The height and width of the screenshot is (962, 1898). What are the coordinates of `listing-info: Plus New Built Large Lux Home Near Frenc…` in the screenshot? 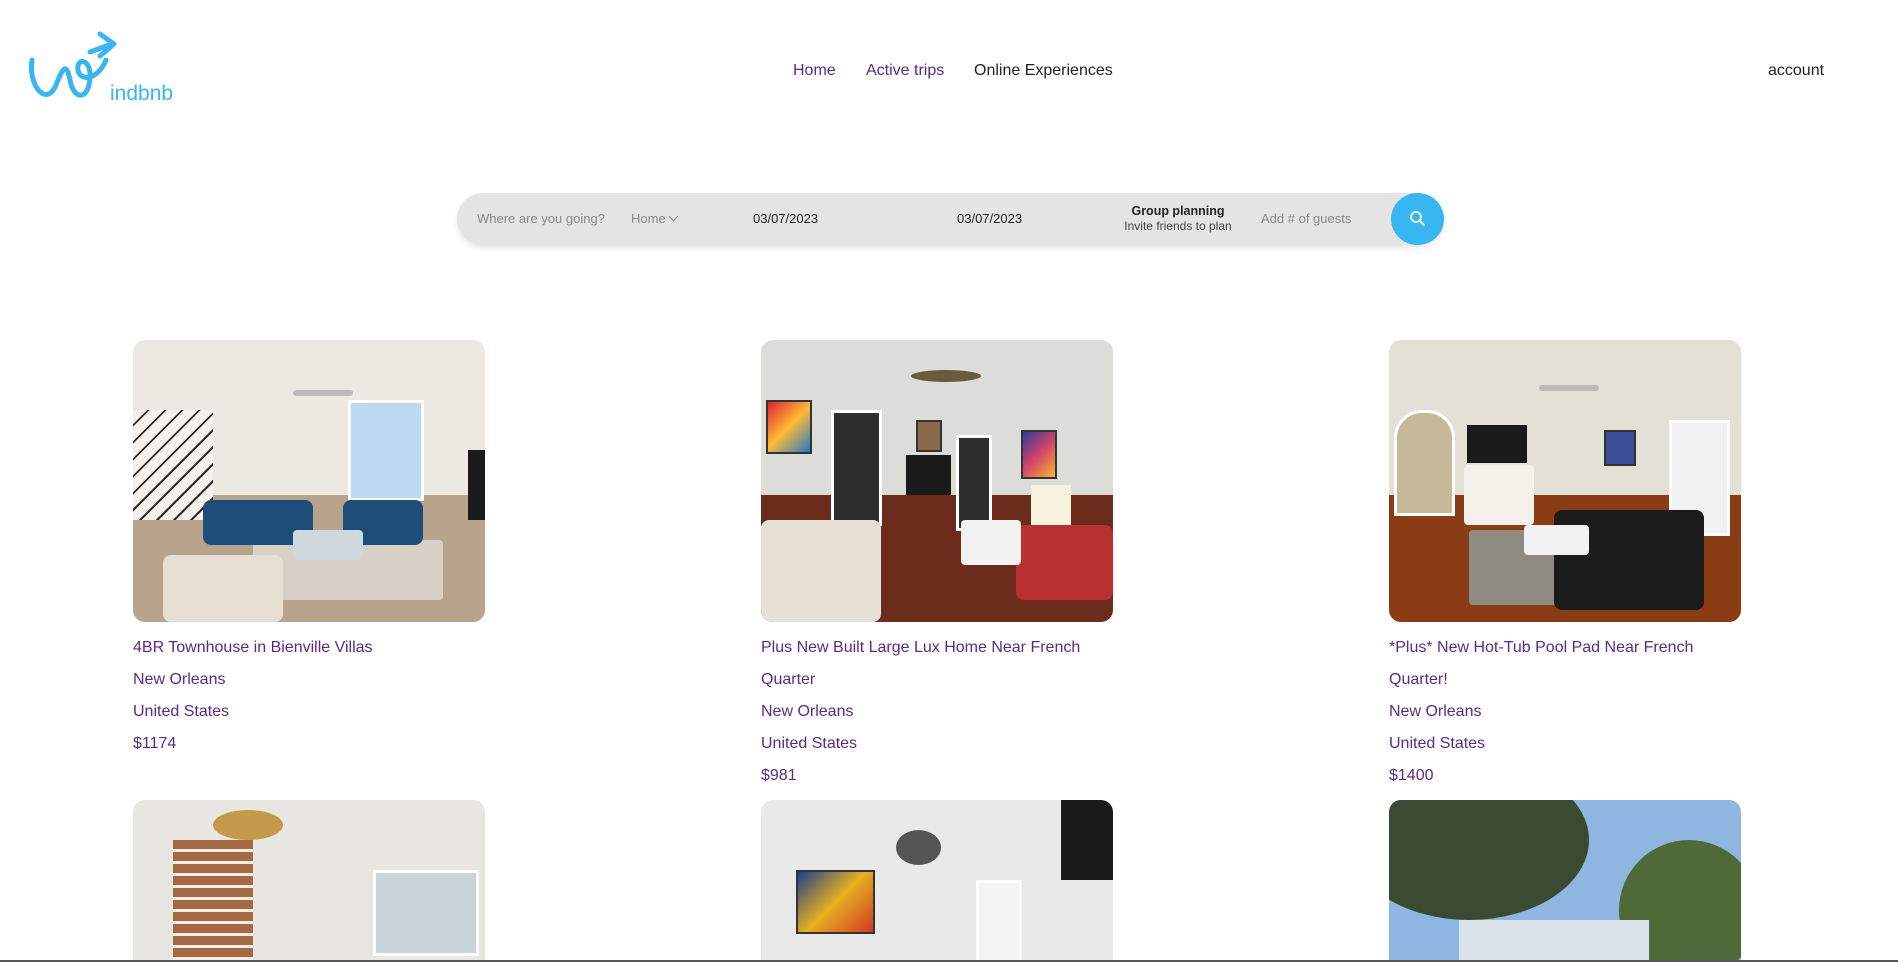 It's located at (937, 712).